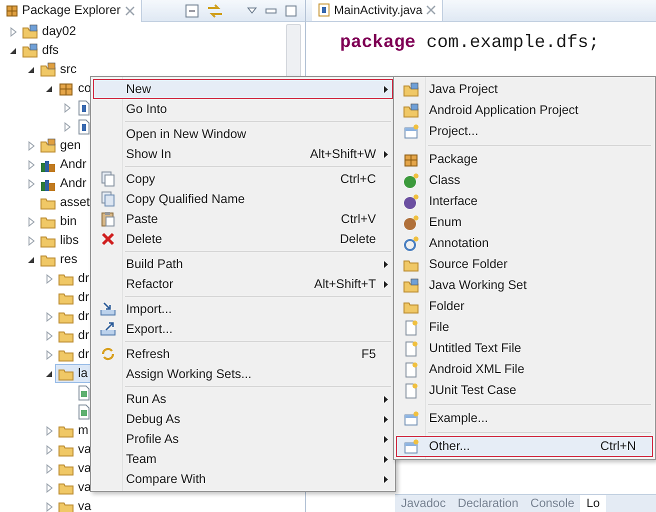 The image size is (656, 512). What do you see at coordinates (71, 11) in the screenshot?
I see `panel-title: Package Explorer` at bounding box center [71, 11].